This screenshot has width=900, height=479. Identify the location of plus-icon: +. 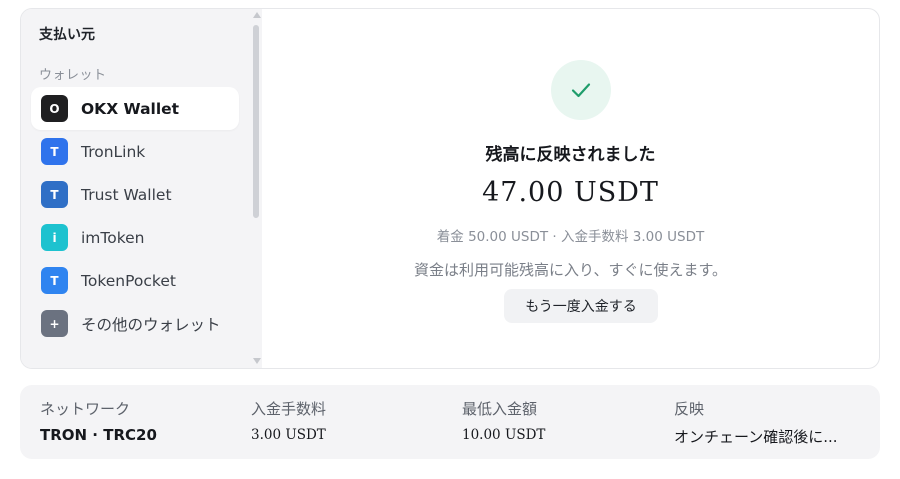
(54, 323).